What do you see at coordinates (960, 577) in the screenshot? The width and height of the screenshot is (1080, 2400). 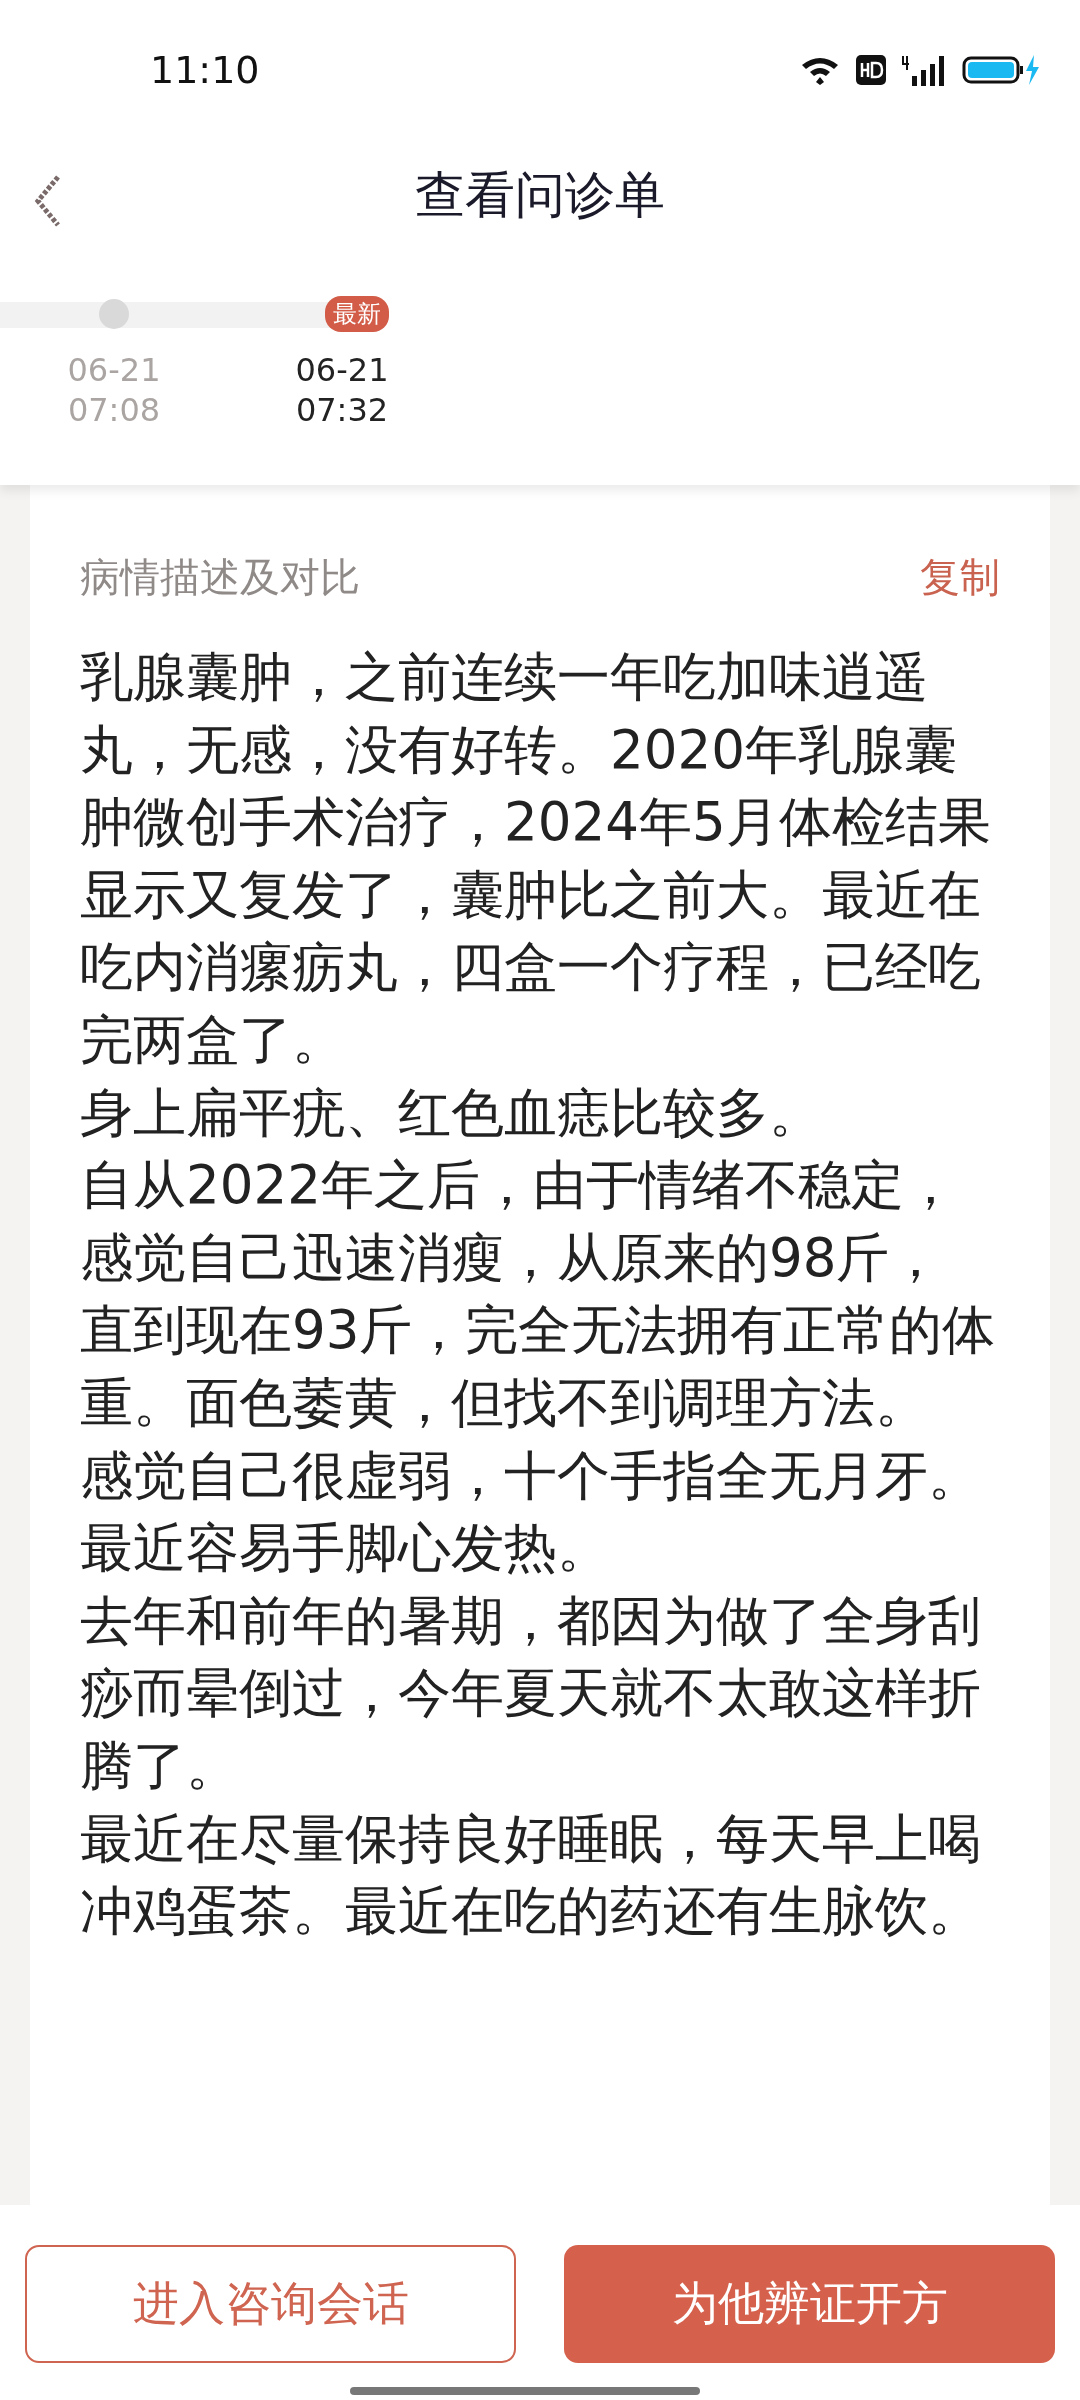 I see `copy-link: 复制` at bounding box center [960, 577].